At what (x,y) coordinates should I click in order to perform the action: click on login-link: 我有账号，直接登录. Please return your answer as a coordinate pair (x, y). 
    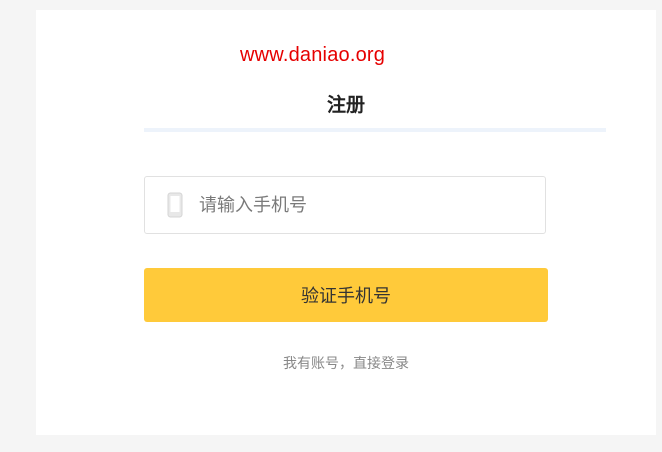
    Looking at the image, I should click on (346, 363).